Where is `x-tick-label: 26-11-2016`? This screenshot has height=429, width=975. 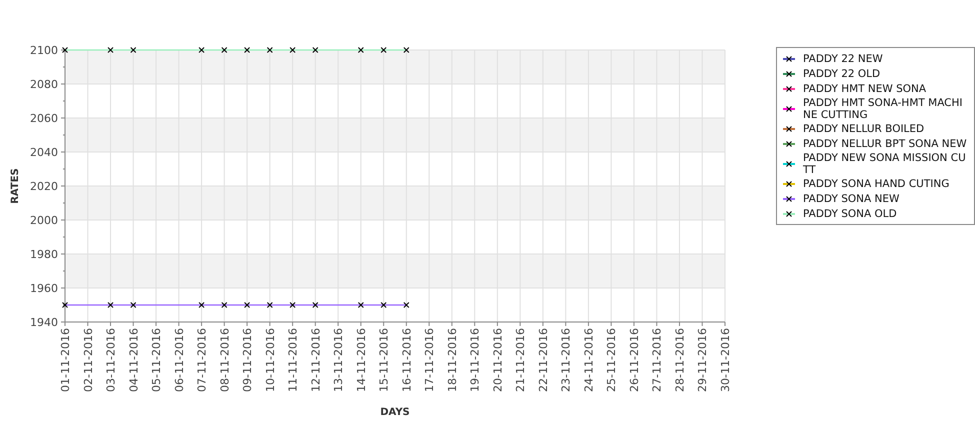 x-tick-label: 26-11-2016 is located at coordinates (634, 360).